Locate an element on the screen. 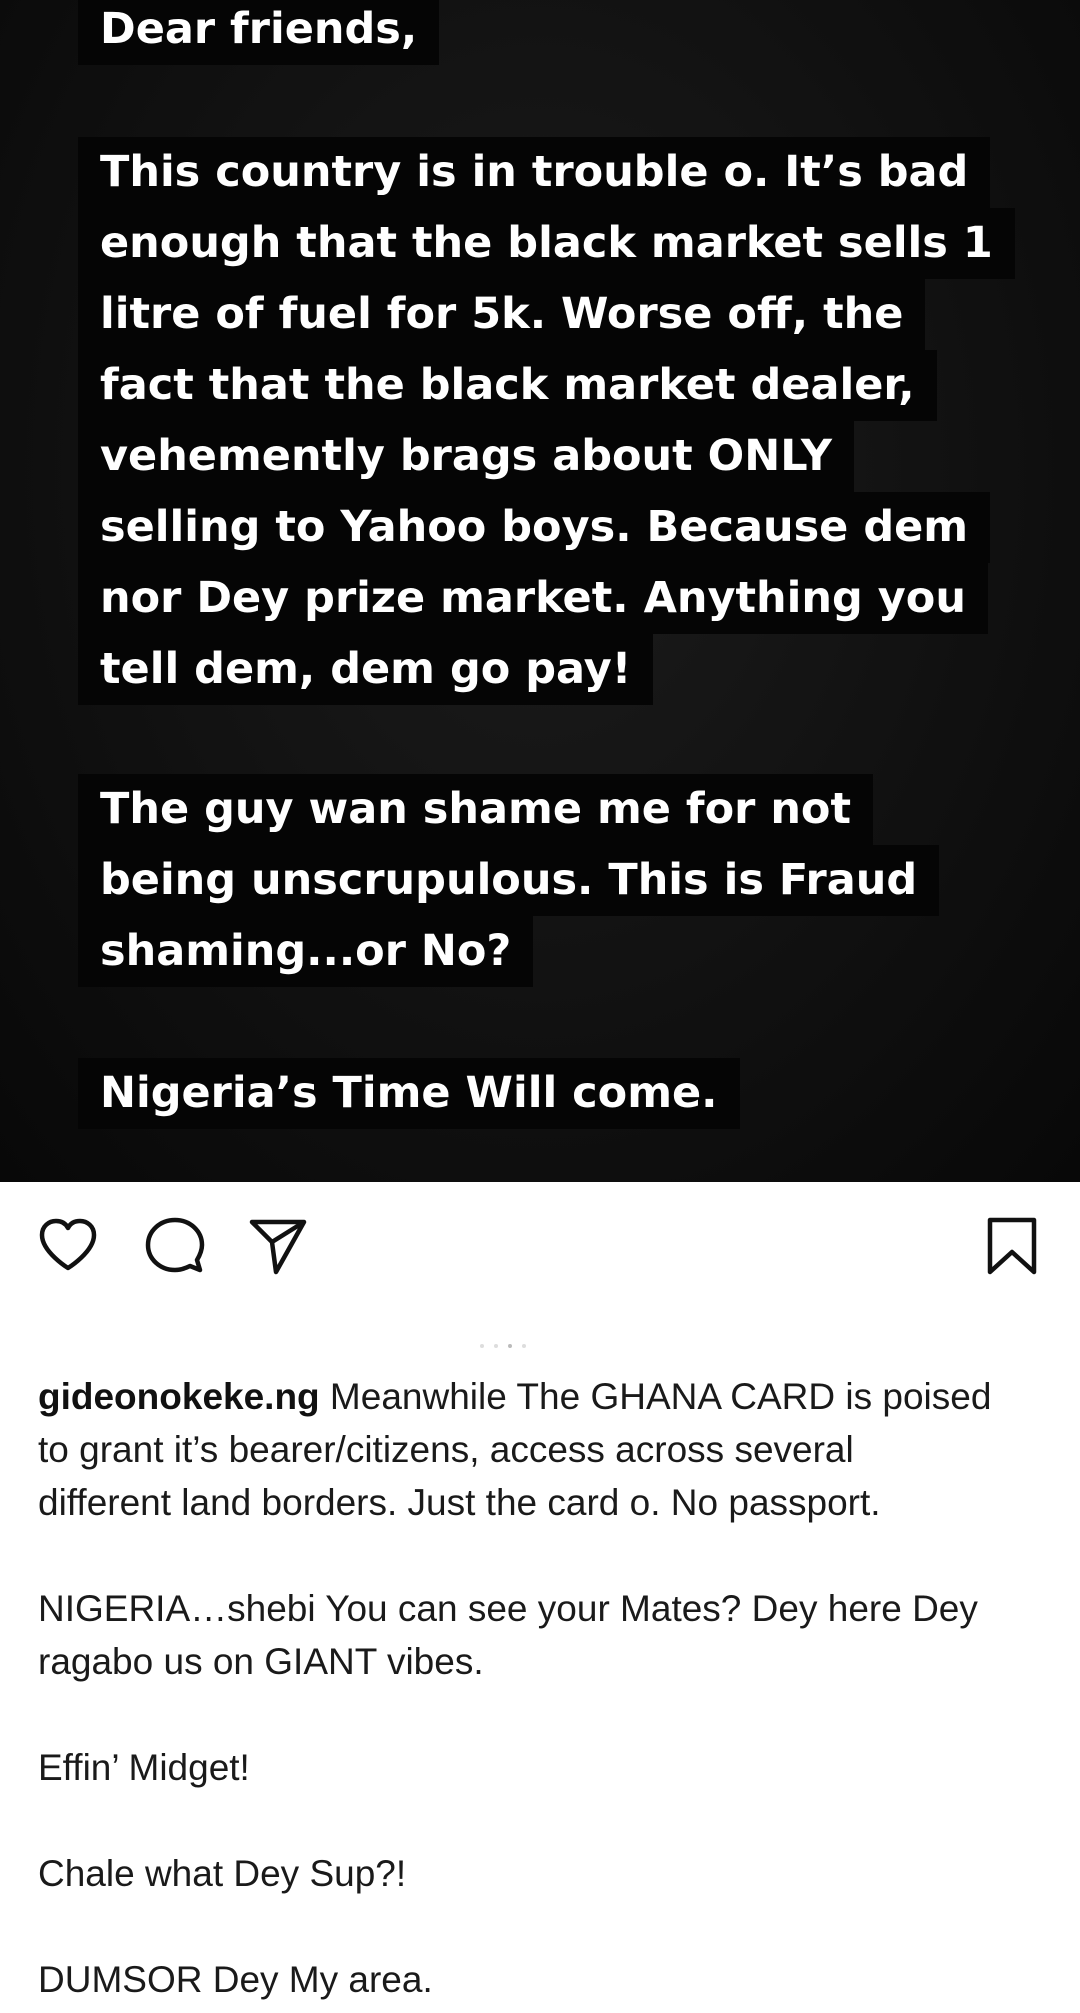  caption-text: Meanwhile The GHANA CARD is poised is located at coordinates (655, 1396).